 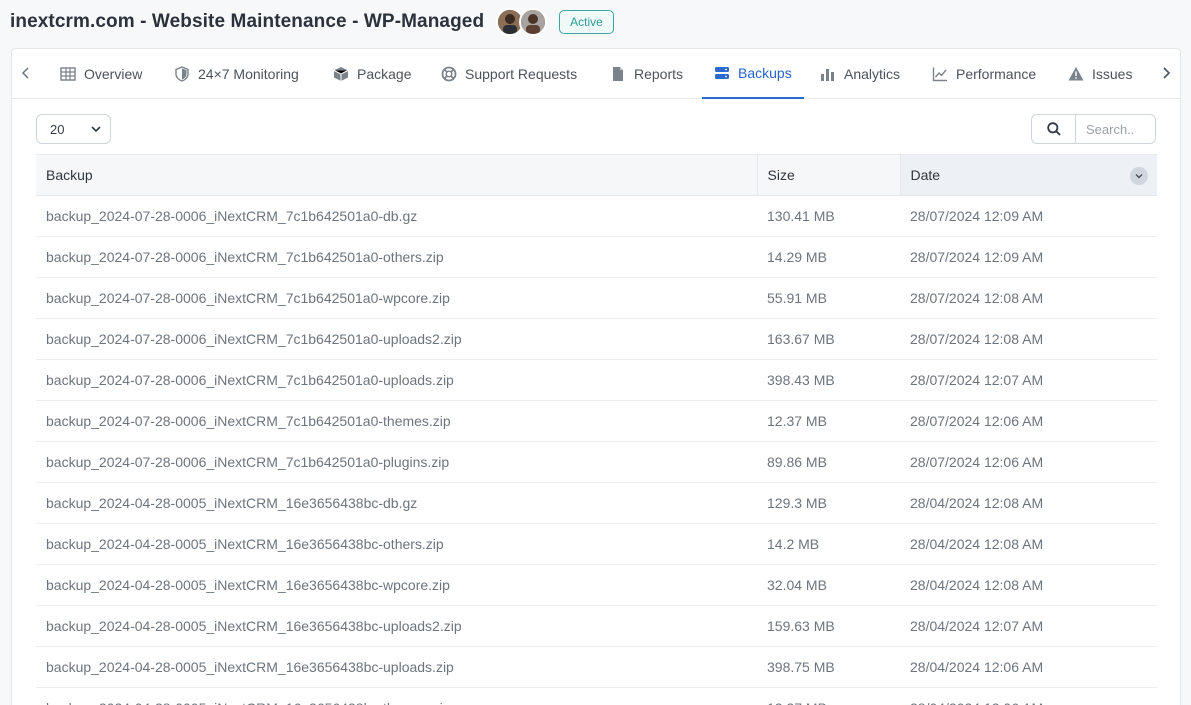 I want to click on tab-scroll-left, so click(x=26, y=73).